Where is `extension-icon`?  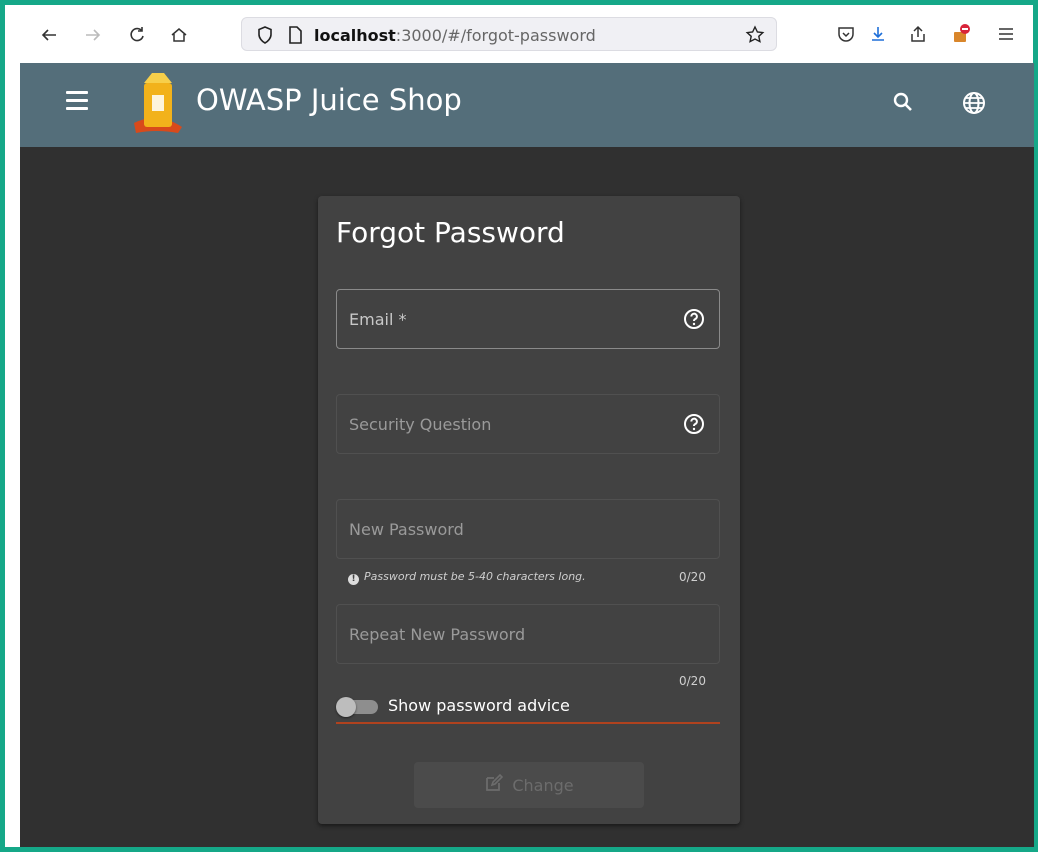
extension-icon is located at coordinates (962, 34).